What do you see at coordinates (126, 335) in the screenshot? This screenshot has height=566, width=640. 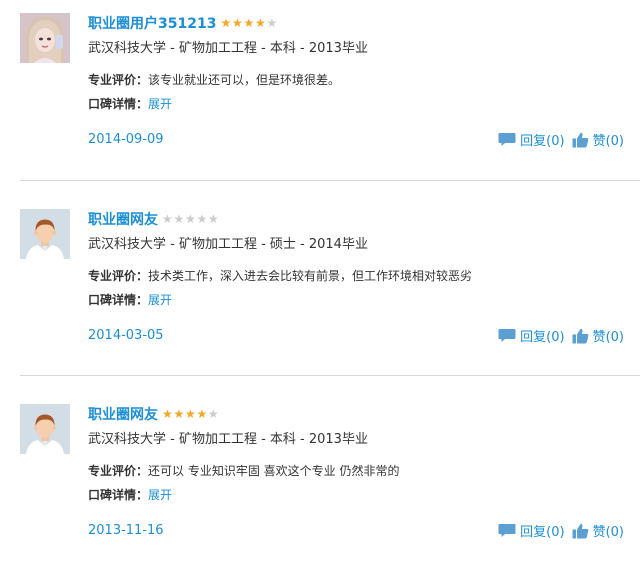 I see `review-date: 2014-03-05` at bounding box center [126, 335].